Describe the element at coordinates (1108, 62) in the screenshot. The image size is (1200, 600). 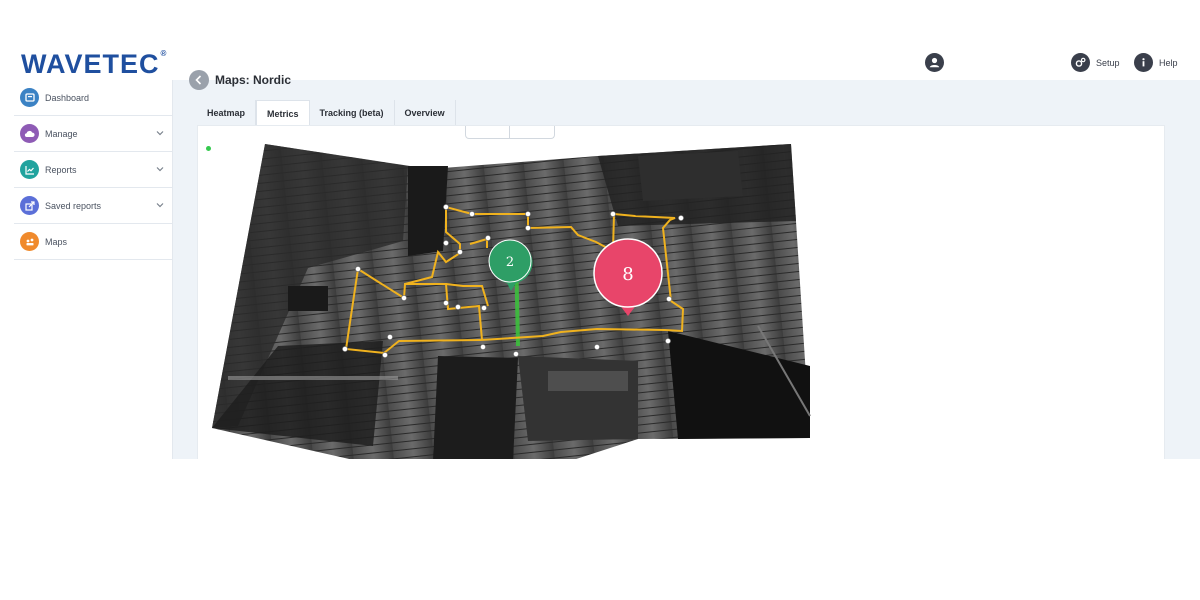
I see `setup-label: Setup` at that location.